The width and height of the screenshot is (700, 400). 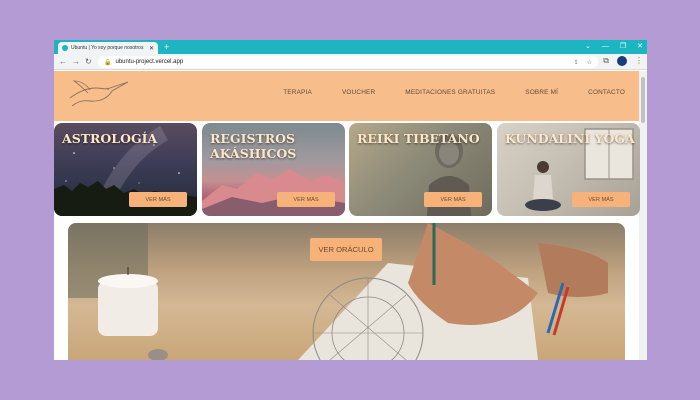 What do you see at coordinates (606, 61) in the screenshot?
I see `extensions-icon: ⧉` at bounding box center [606, 61].